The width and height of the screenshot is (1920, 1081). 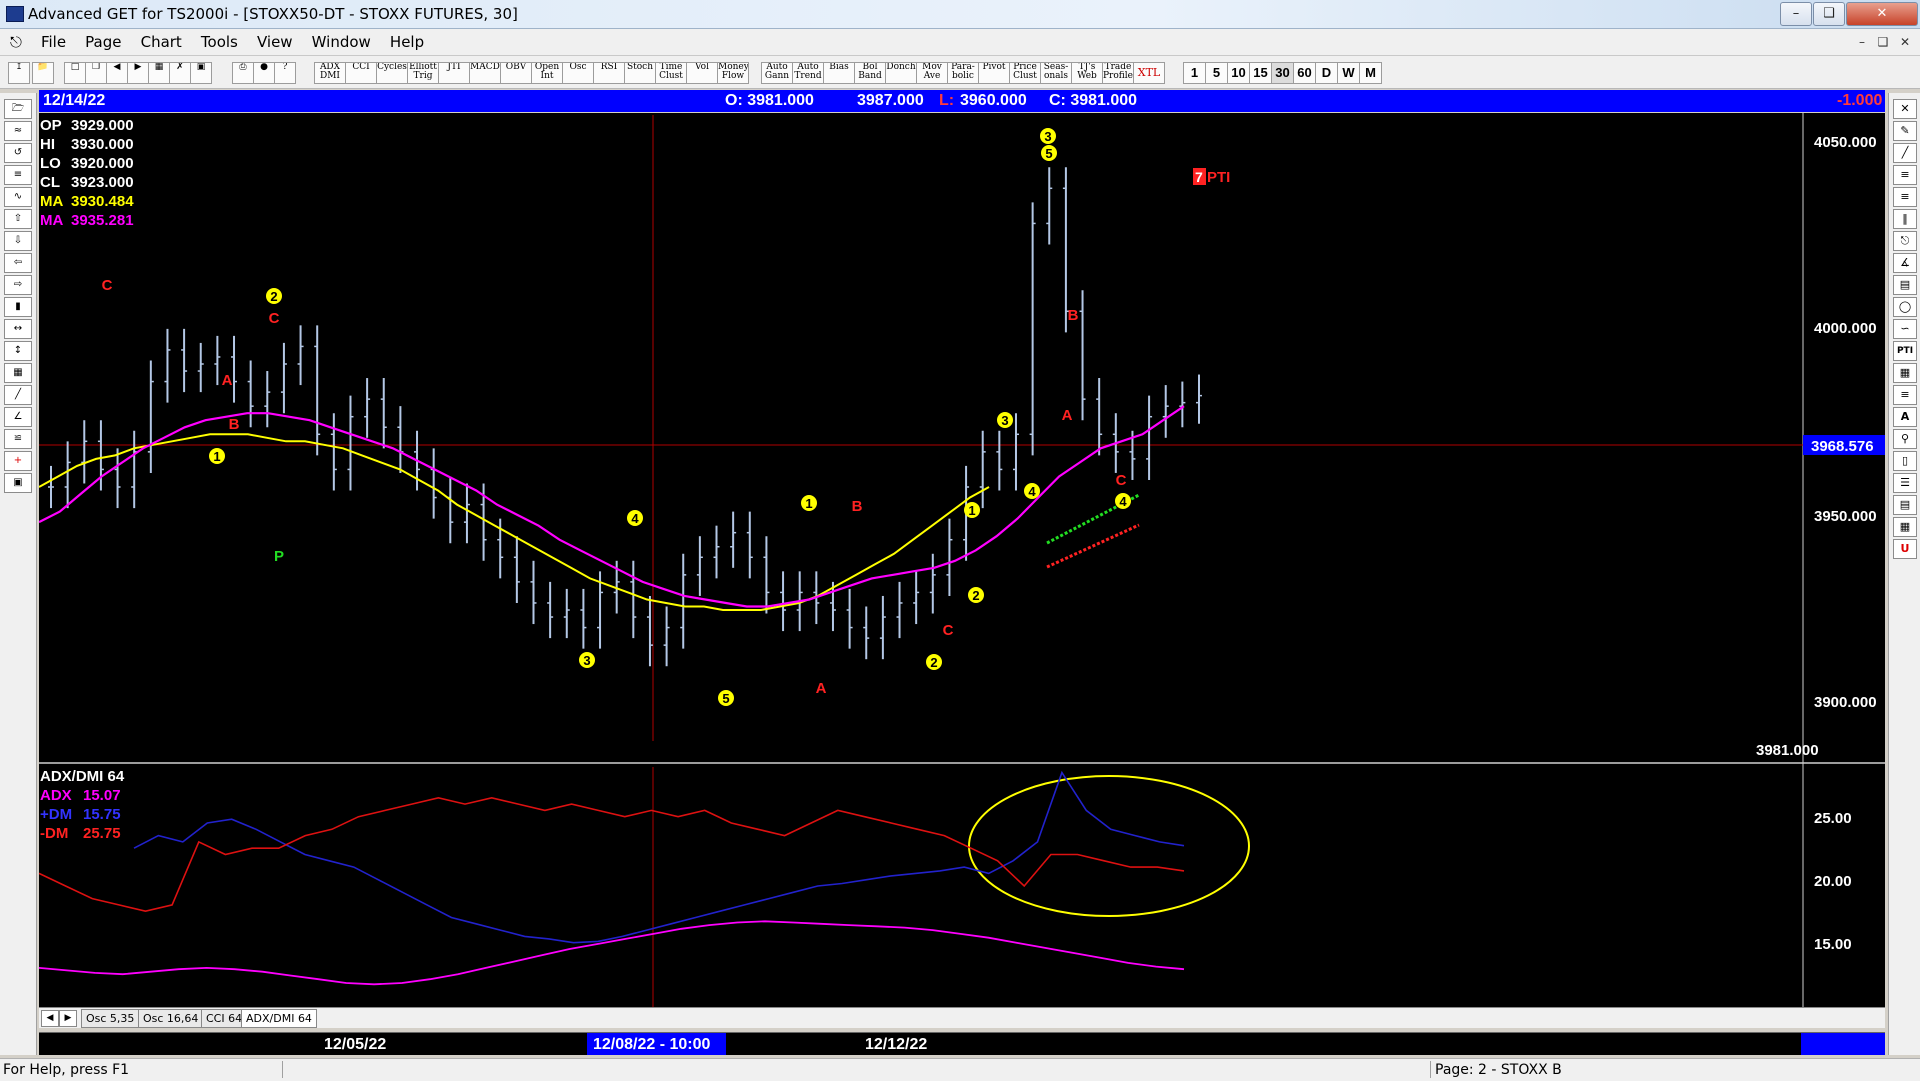 What do you see at coordinates (180, 73) in the screenshot?
I see `delete-icon: ✗` at bounding box center [180, 73].